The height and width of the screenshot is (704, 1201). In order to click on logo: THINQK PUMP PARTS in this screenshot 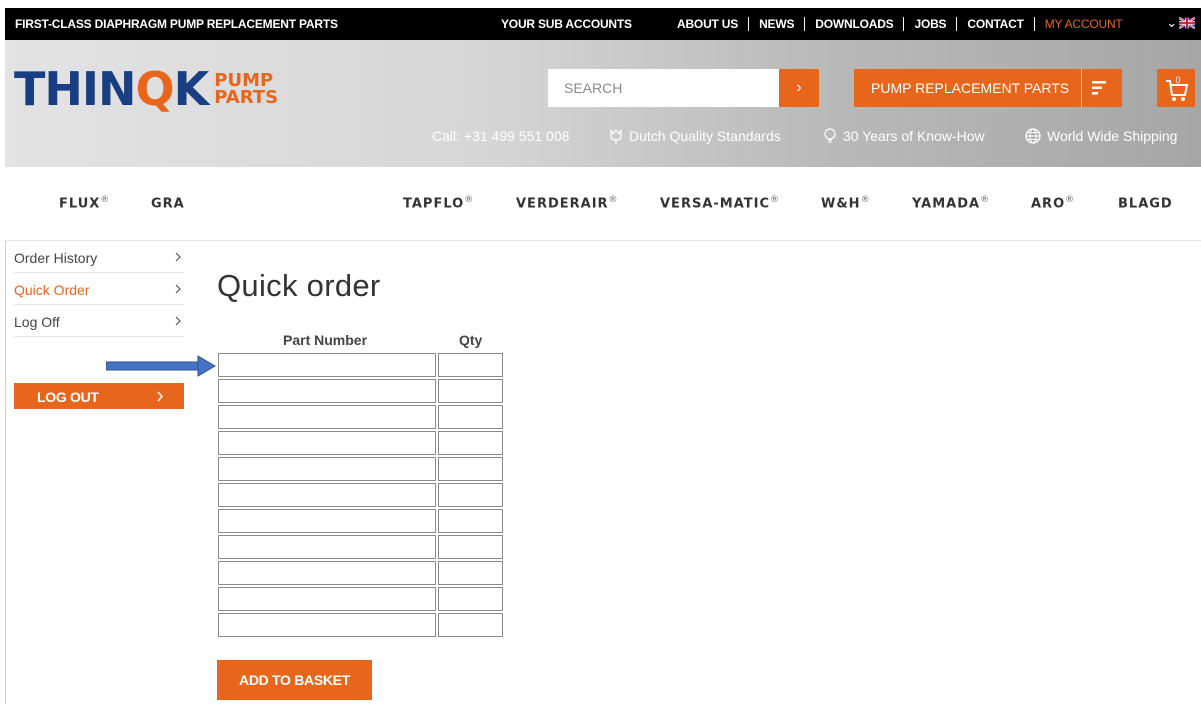, I will do `click(146, 89)`.